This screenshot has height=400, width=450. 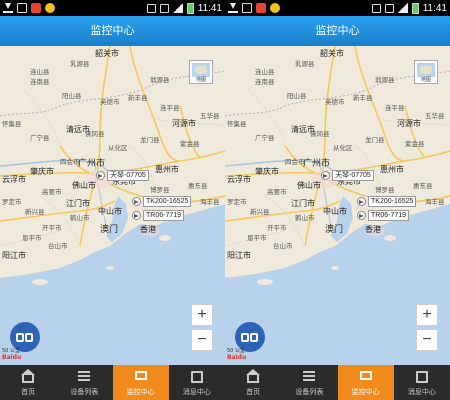 I want to click on vehicle-label: TK200-16525, so click(x=167, y=201).